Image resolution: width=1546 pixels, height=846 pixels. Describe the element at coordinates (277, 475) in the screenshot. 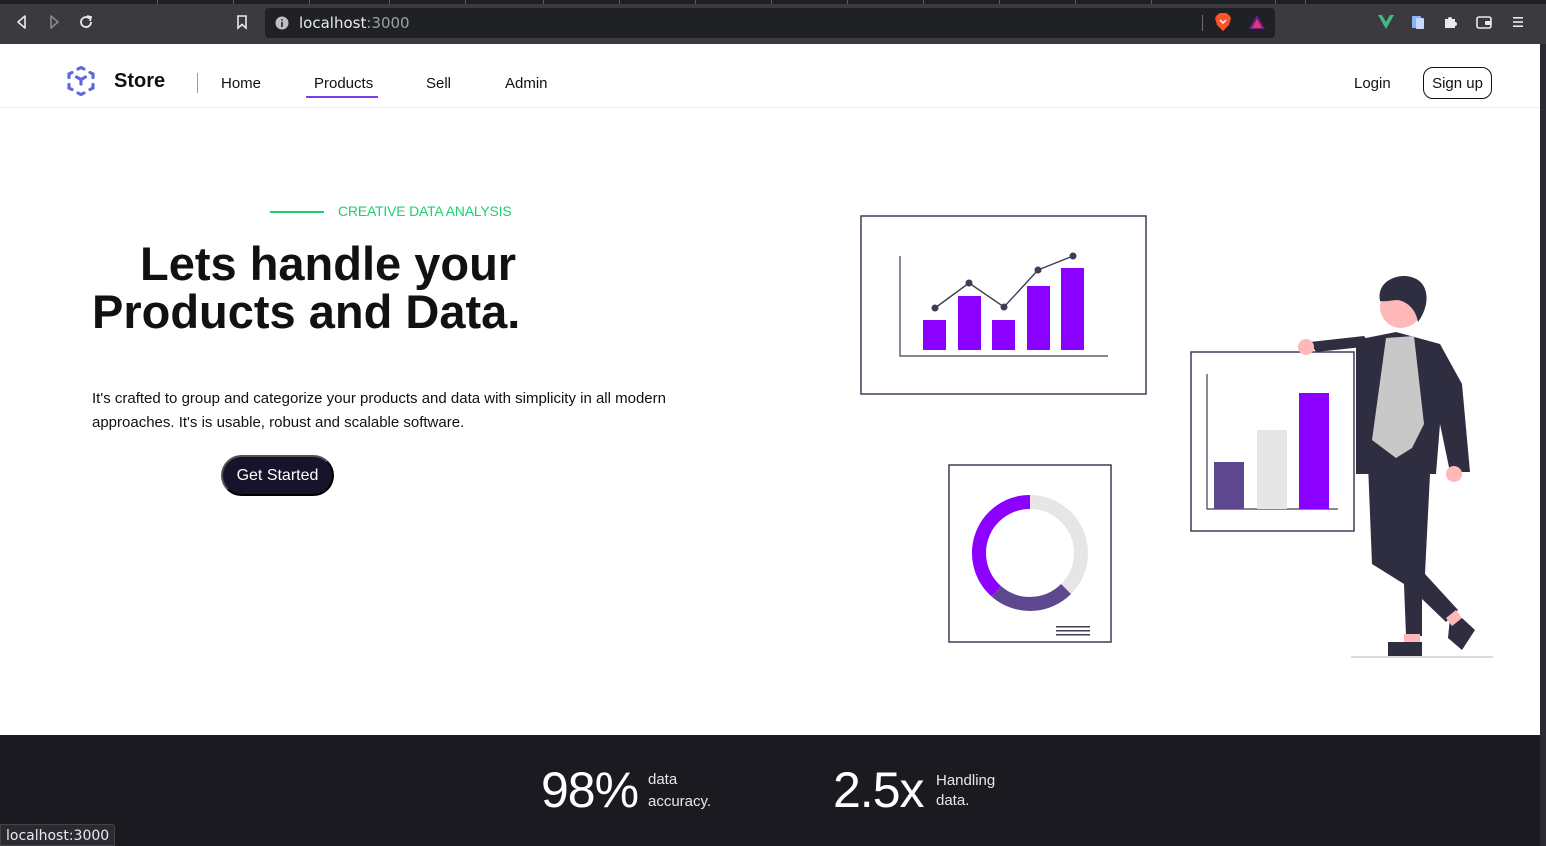

I see `get-started-button: Get Started` at that location.